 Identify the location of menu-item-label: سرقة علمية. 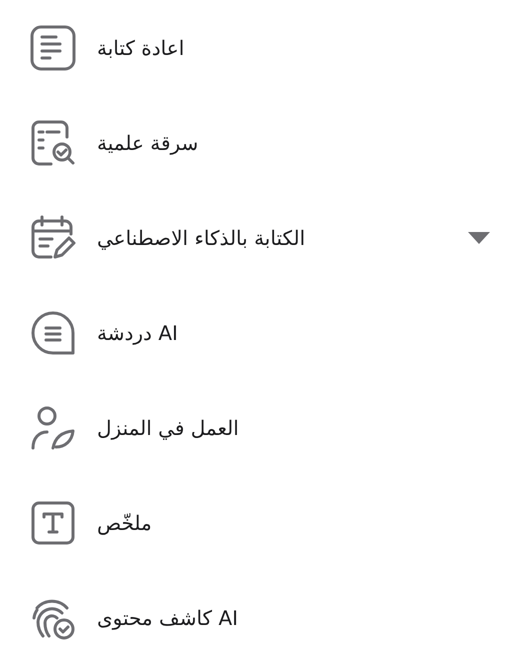
(147, 143).